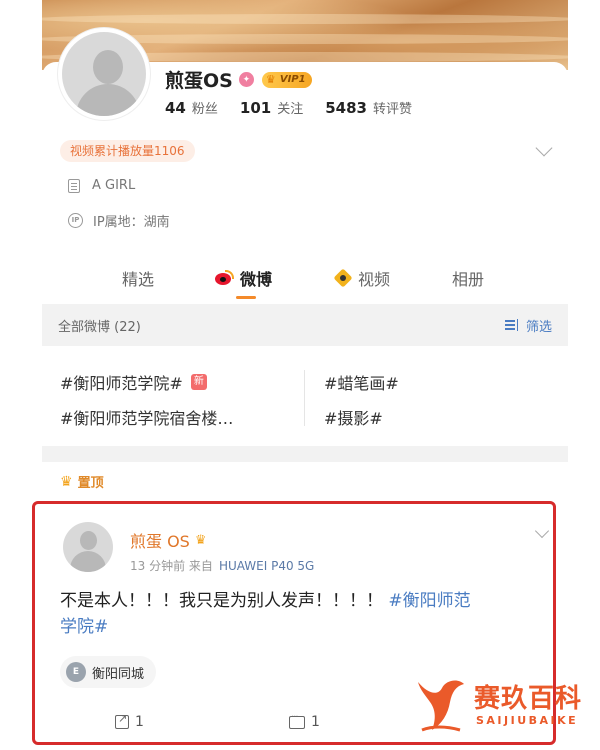 This screenshot has height=750, width=600. Describe the element at coordinates (133, 382) in the screenshot. I see `topic-item: #衡阳师范学院# 新` at that location.